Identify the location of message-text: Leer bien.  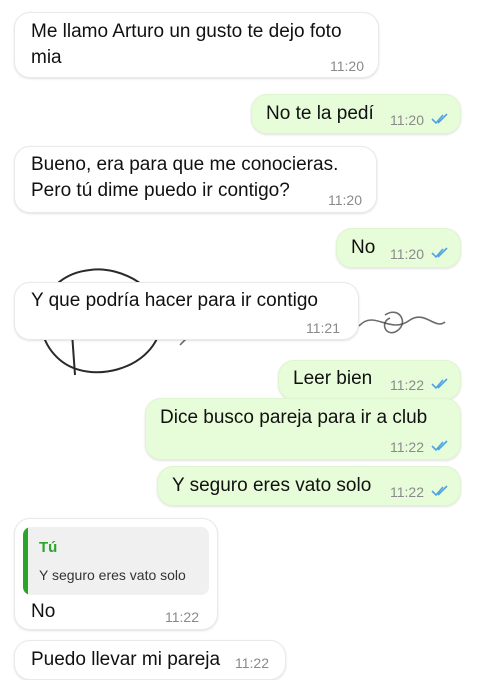
(333, 378).